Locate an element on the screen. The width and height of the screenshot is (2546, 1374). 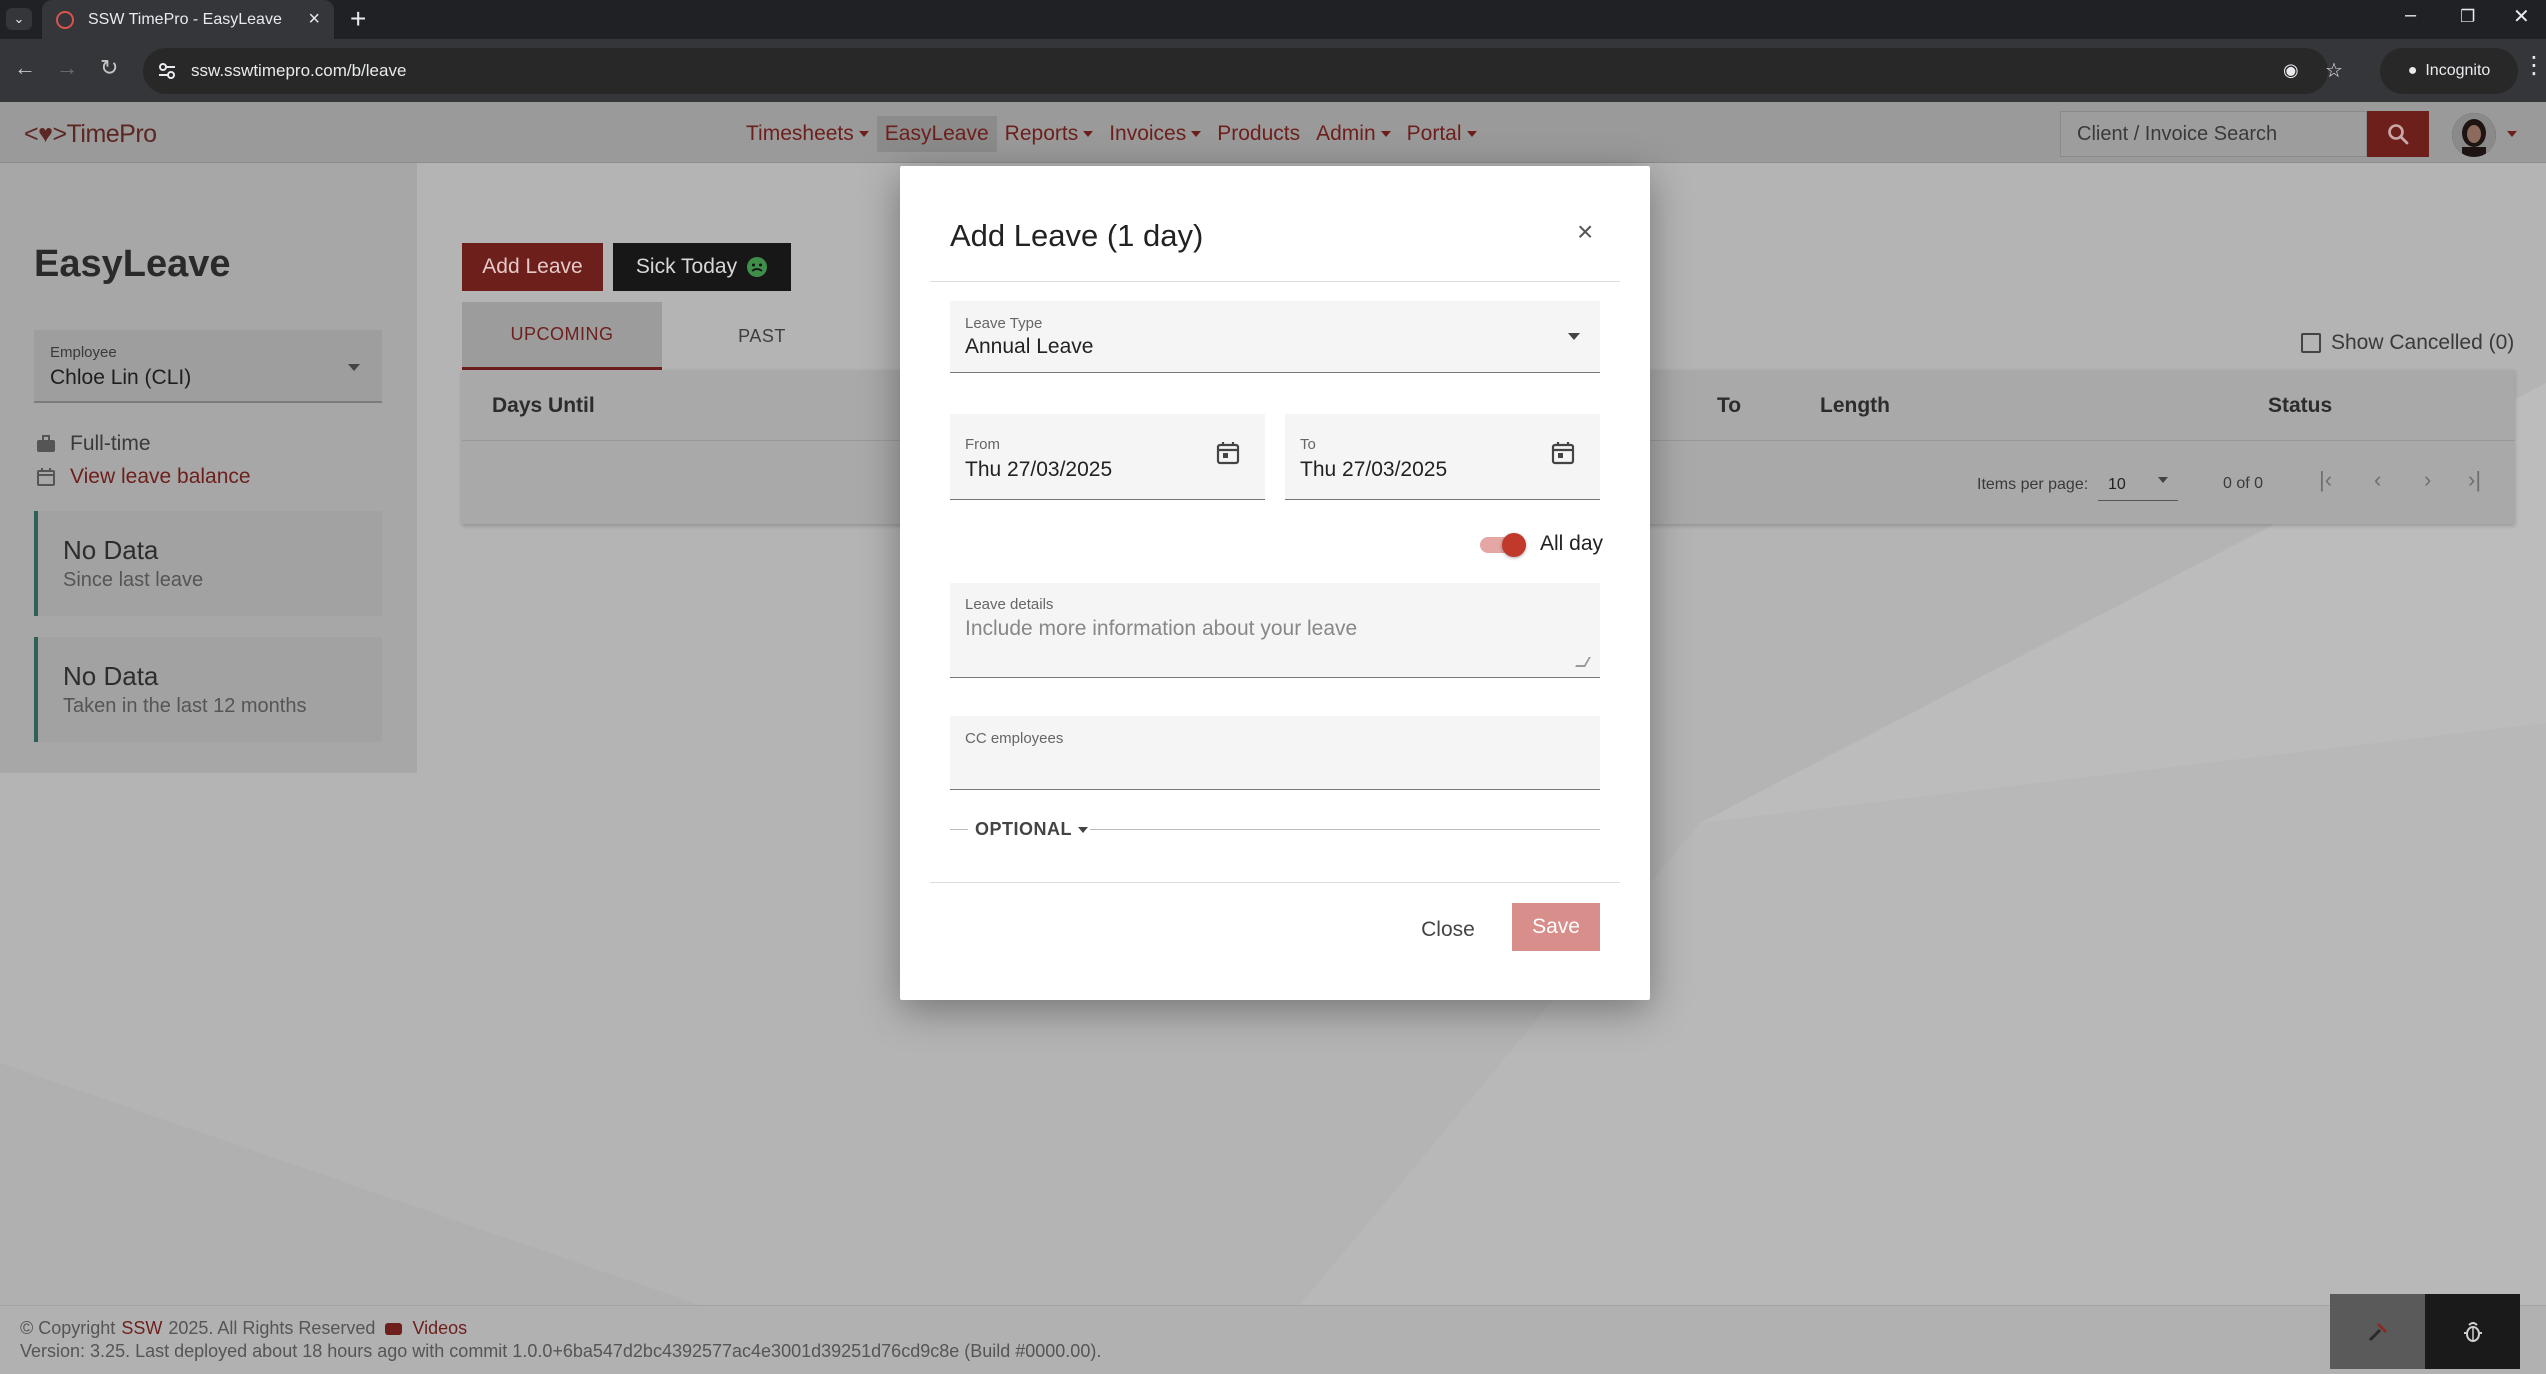
close-tab-icon: × is located at coordinates (314, 19).